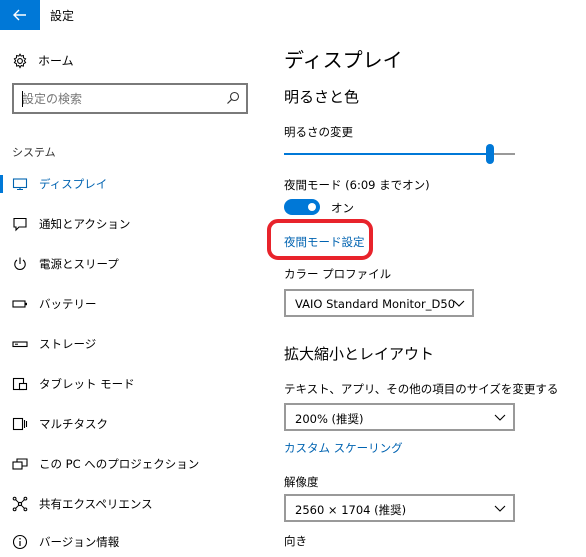  Describe the element at coordinates (375, 304) in the screenshot. I see `dropdown-value: VAIO Standard Monitor_D50` at that location.